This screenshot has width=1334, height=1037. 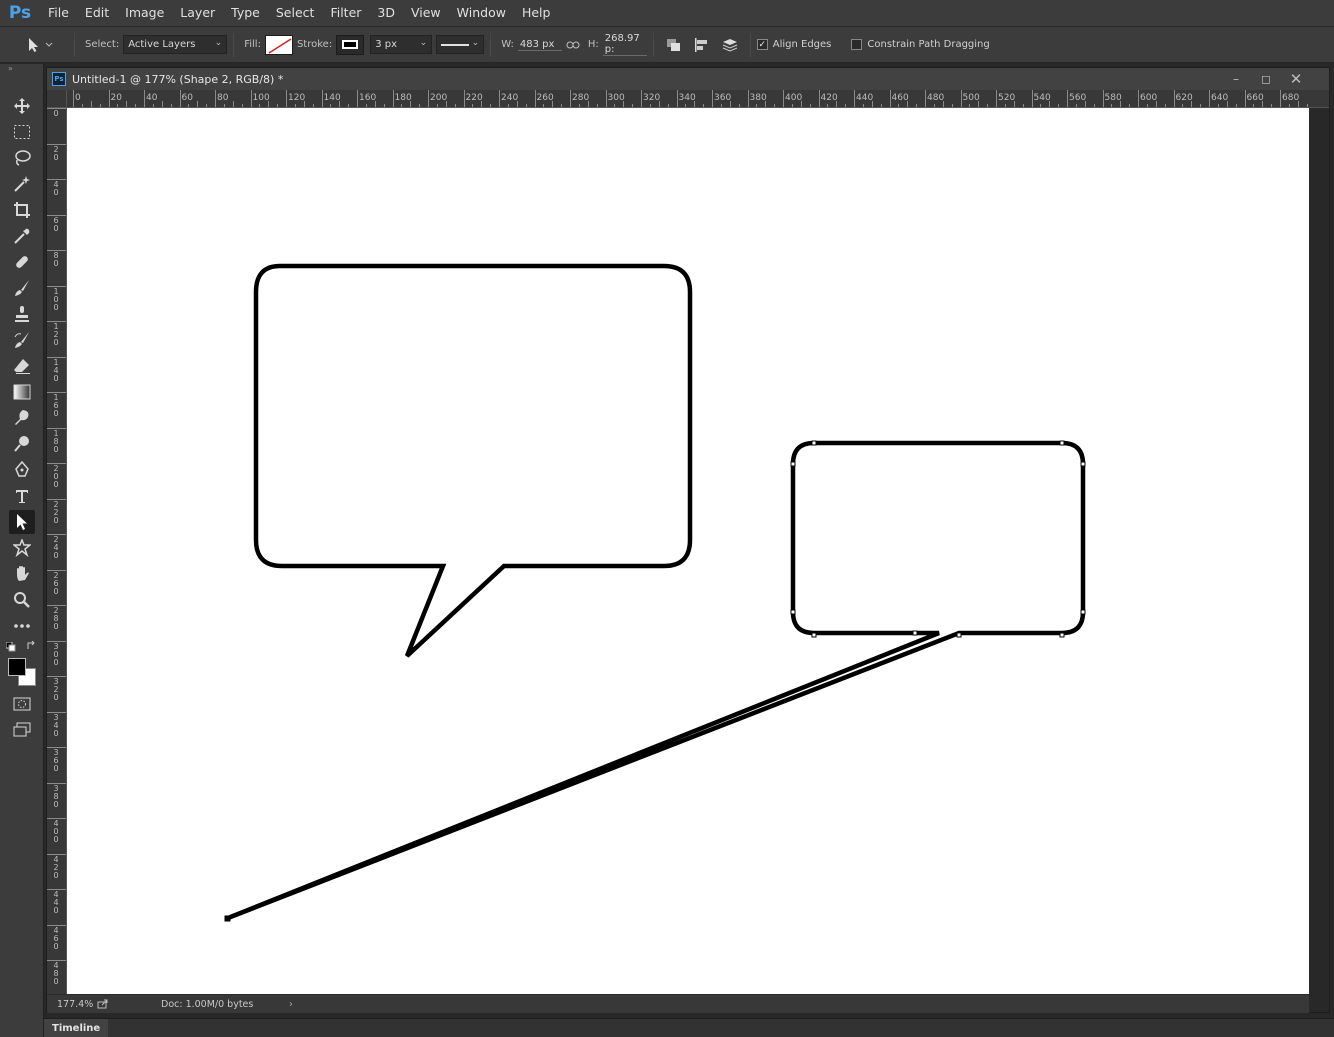 What do you see at coordinates (481, 13) in the screenshot?
I see `menu-window: Window` at bounding box center [481, 13].